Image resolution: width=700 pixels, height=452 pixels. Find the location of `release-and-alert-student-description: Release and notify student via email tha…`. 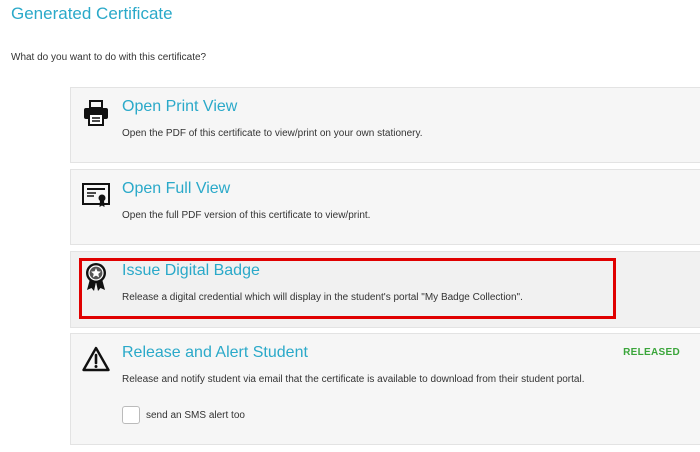

release-and-alert-student-description: Release and notify student via email tha… is located at coordinates (353, 379).